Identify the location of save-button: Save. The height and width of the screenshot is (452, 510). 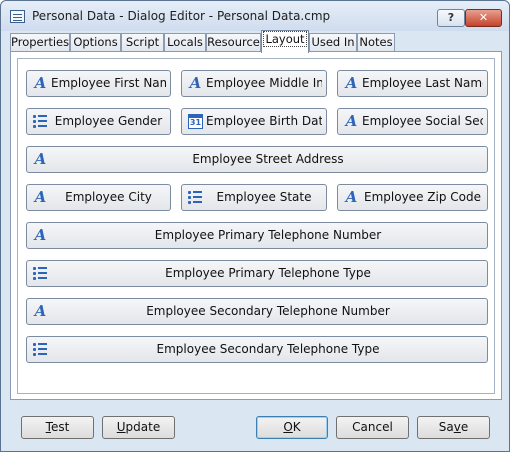
(453, 427).